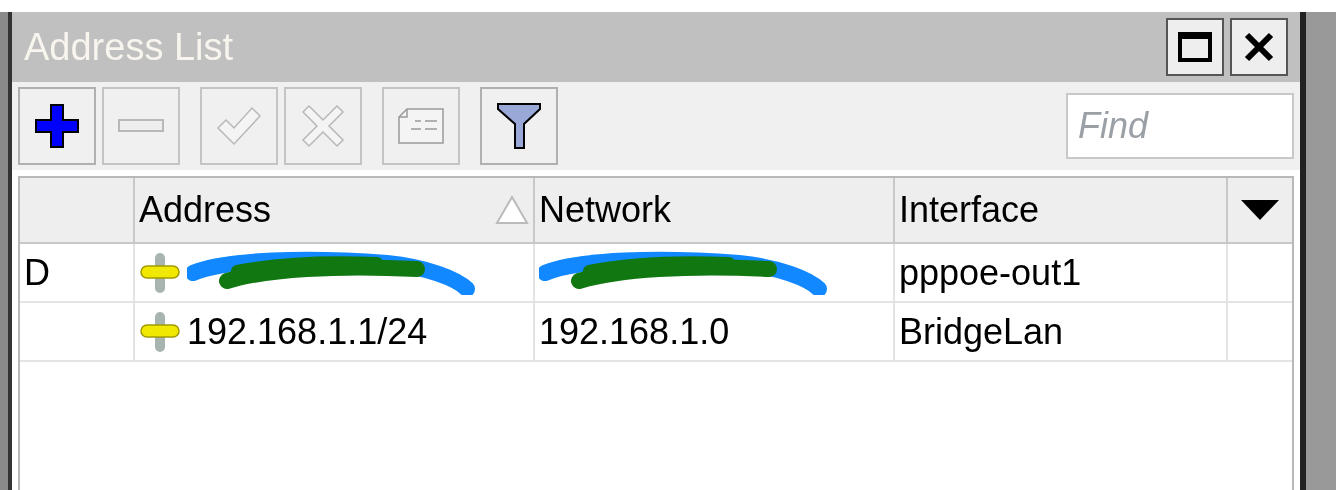 The image size is (1336, 490). I want to click on maximize-icon, so click(1195, 47).